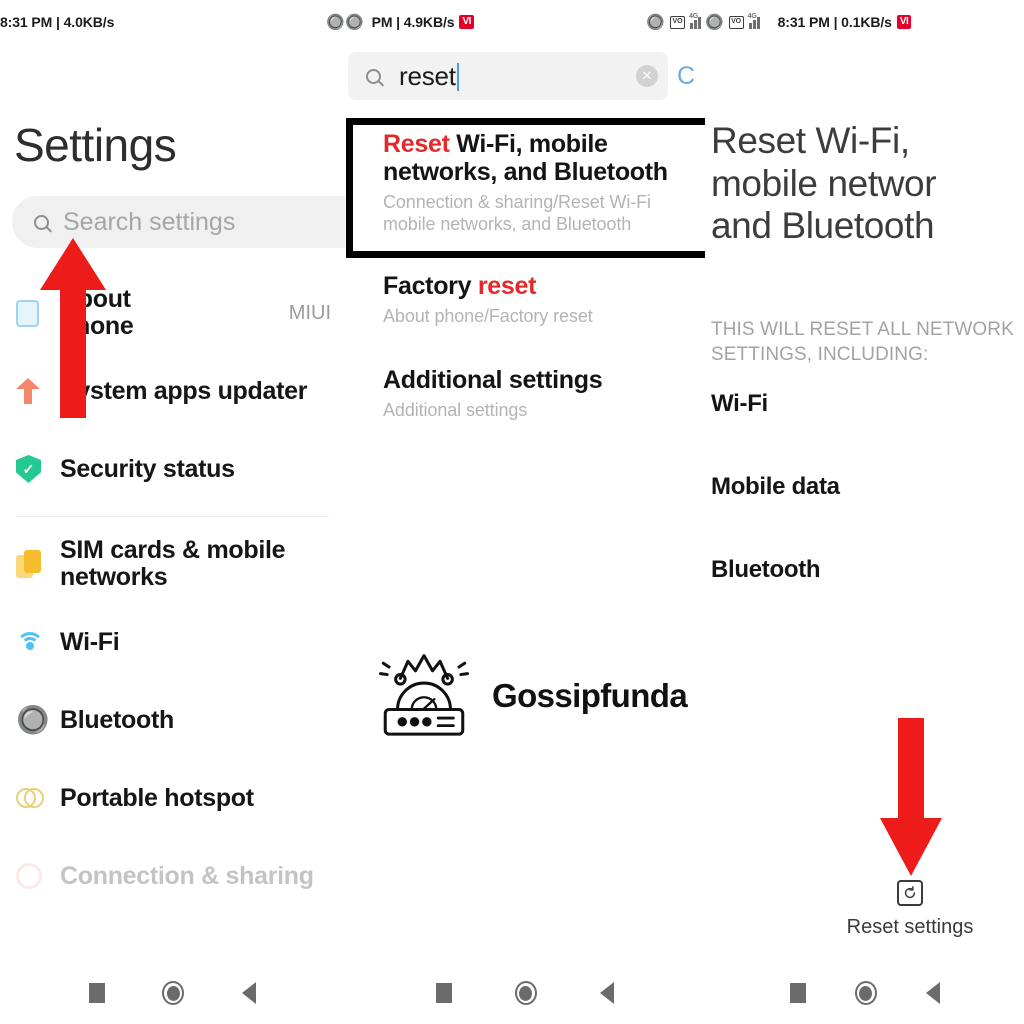 The height and width of the screenshot is (1024, 1024). I want to click on page-title: Reset Wi-Fi, mobile networ and Bluetooth, so click(824, 183).